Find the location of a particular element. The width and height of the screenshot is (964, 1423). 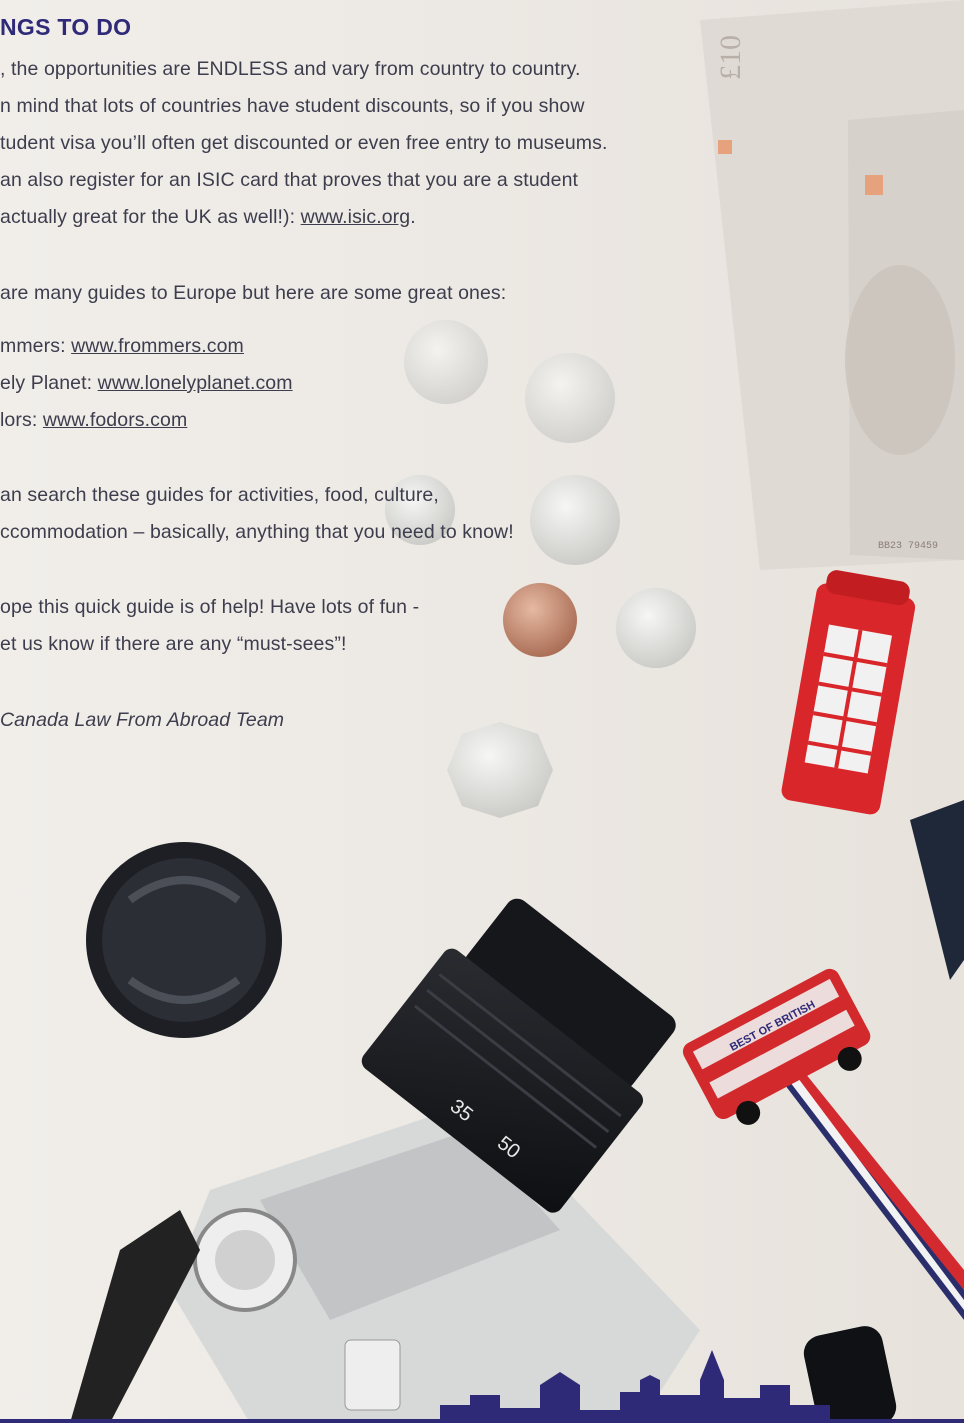

signature: Canada Law From Abroad Team is located at coordinates (142, 720).